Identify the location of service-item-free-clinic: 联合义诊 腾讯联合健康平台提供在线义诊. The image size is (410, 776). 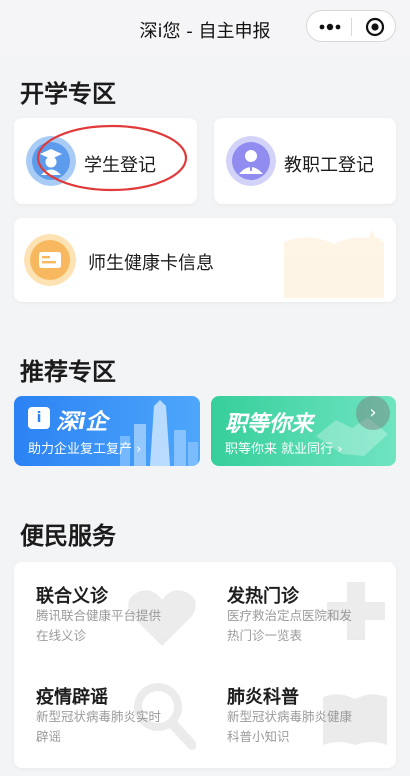
(109, 613).